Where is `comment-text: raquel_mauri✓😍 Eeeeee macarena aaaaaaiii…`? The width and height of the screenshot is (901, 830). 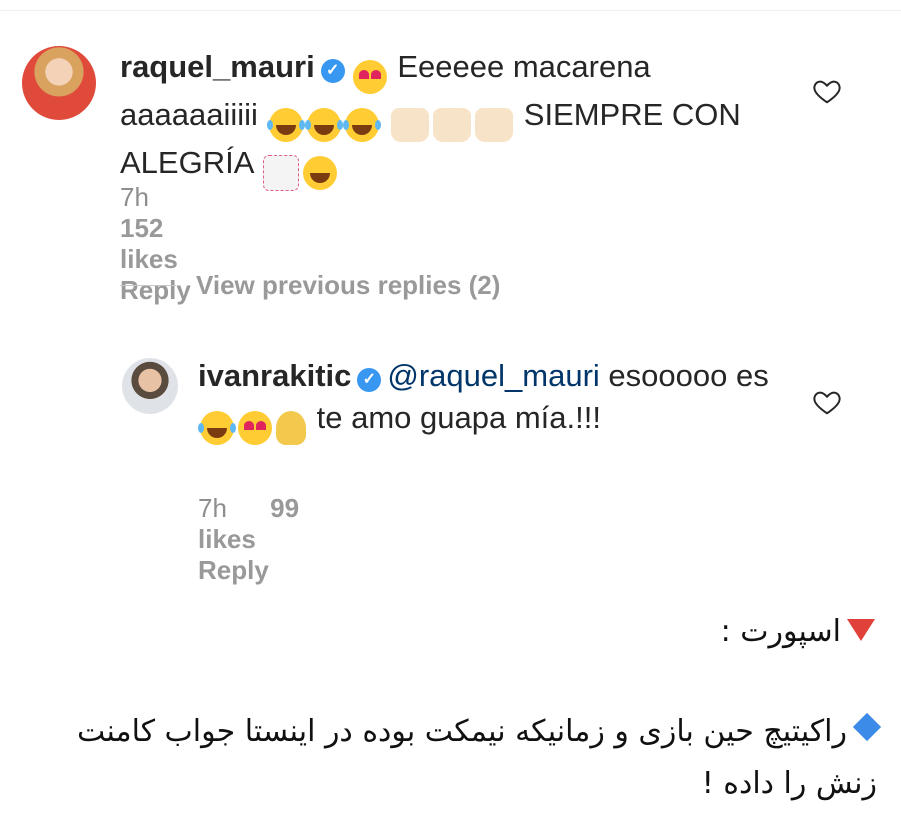
comment-text: raquel_mauri✓😍 Eeeeee macarena aaaaaaiii… is located at coordinates (440, 118).